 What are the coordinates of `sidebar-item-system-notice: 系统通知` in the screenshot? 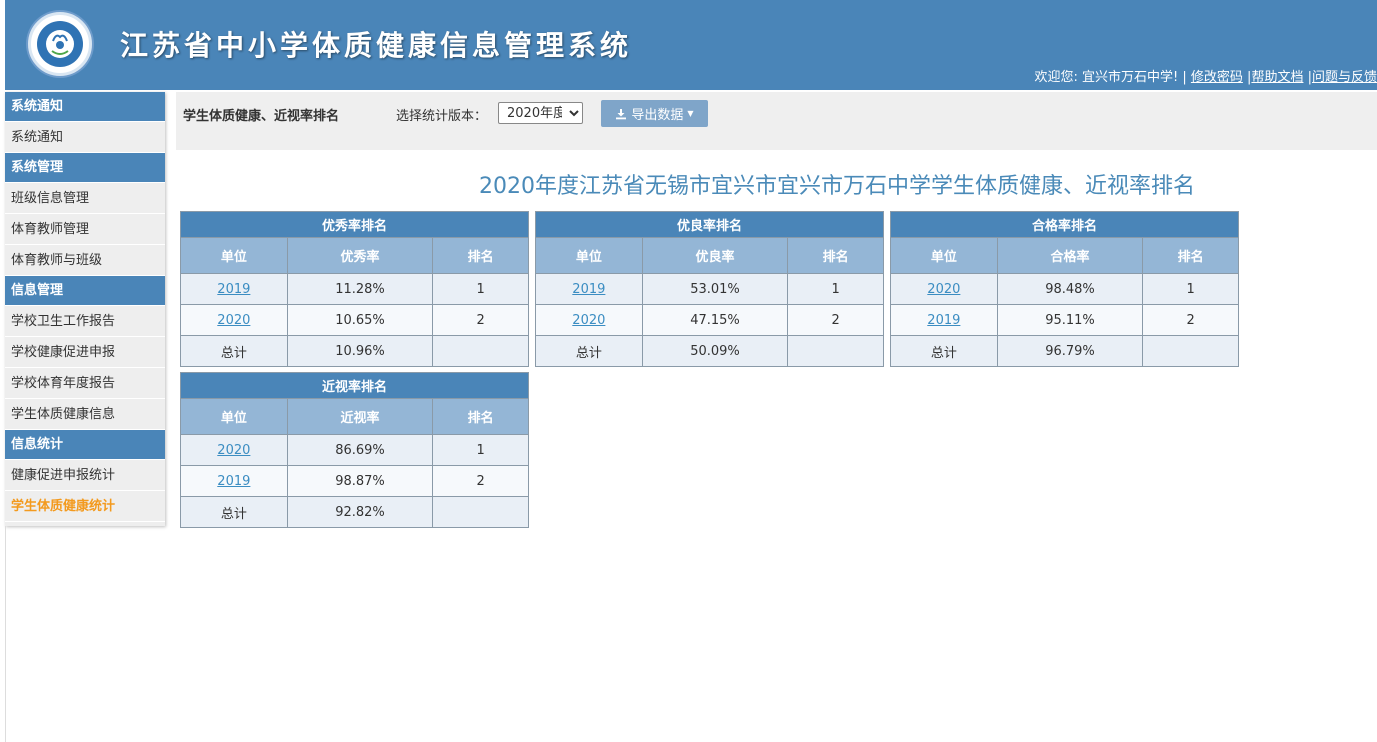 It's located at (85, 137).